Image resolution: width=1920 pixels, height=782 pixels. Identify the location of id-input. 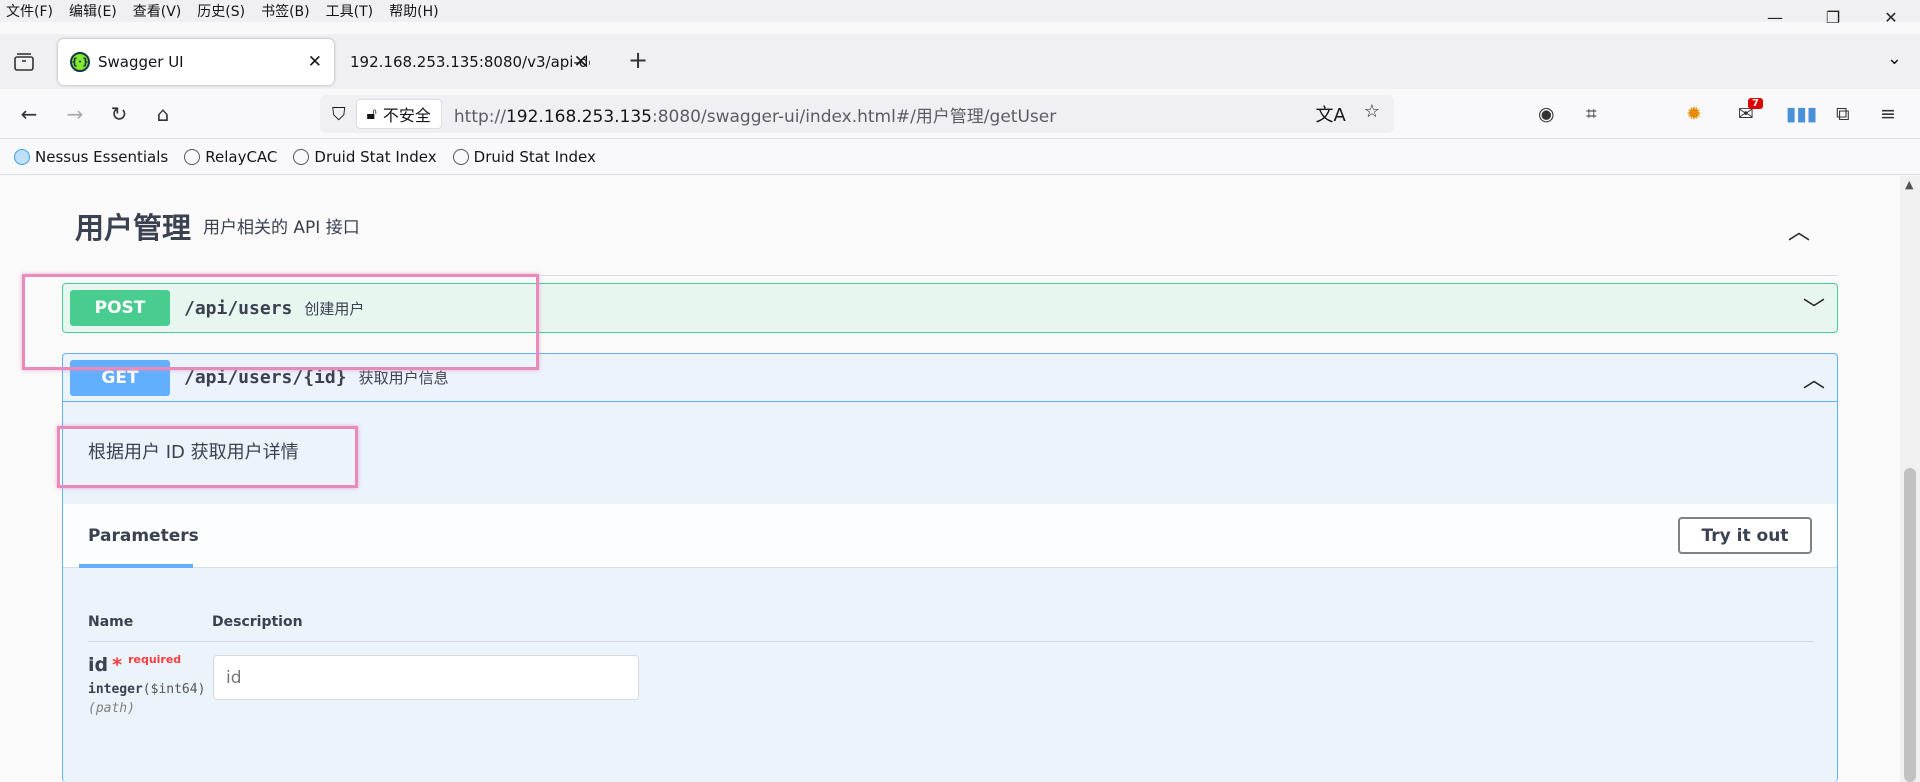
(426, 677).